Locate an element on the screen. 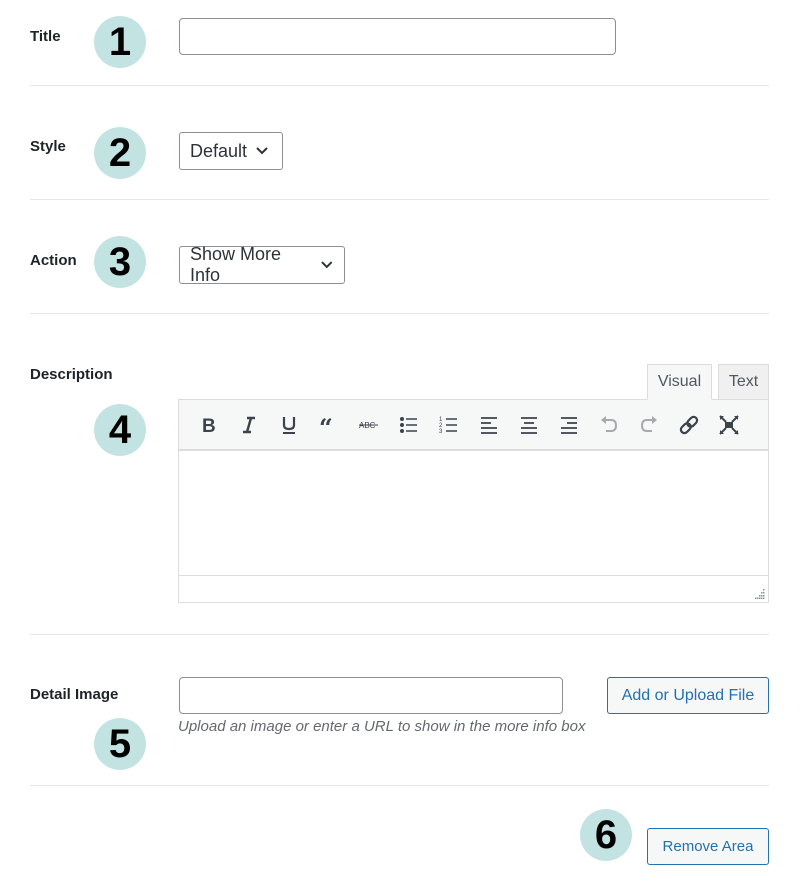  align-right-button is located at coordinates (569, 425).